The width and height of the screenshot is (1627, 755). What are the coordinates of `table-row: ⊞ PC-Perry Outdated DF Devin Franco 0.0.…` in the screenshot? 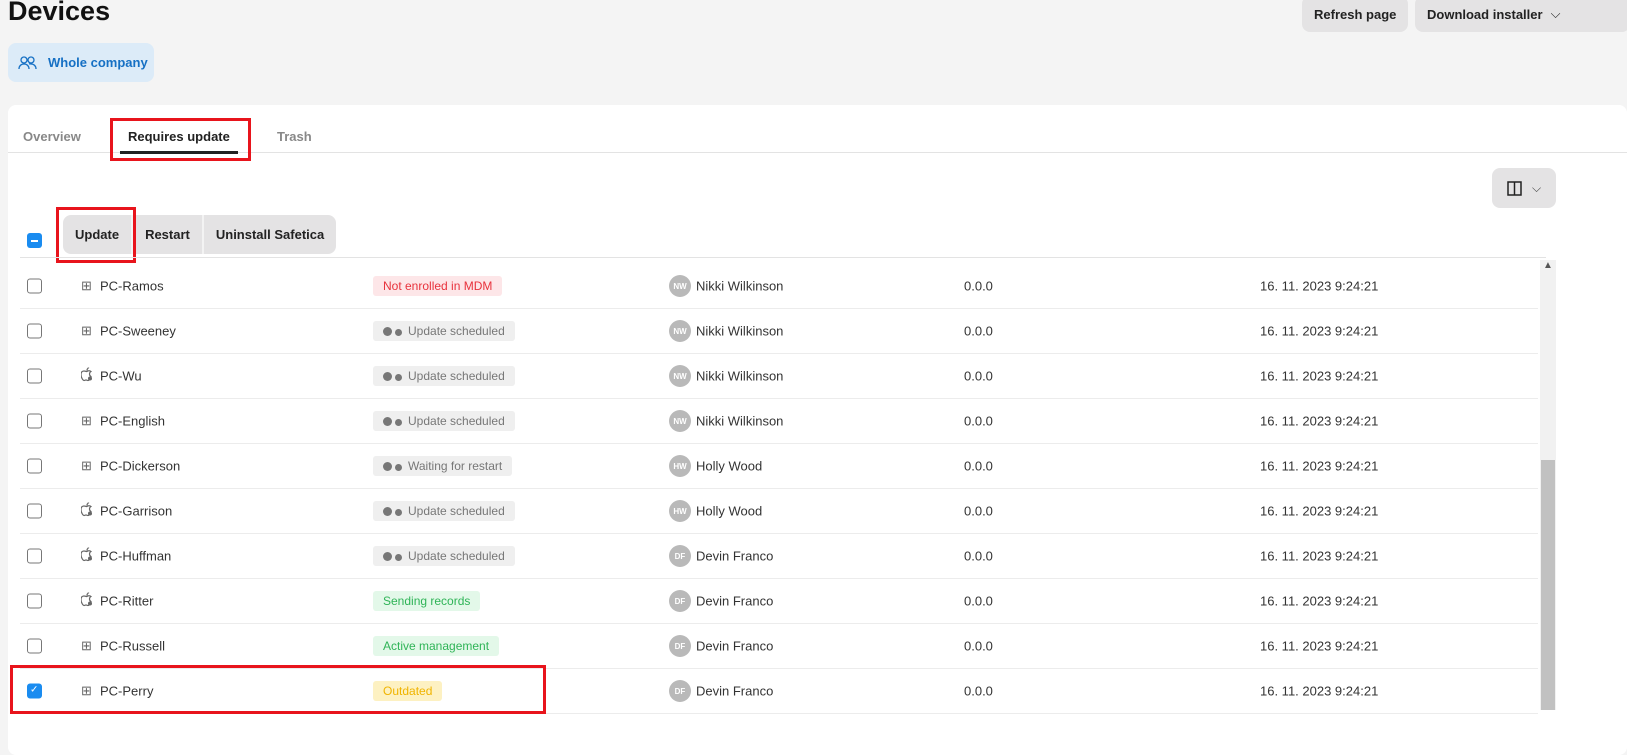 It's located at (779, 691).